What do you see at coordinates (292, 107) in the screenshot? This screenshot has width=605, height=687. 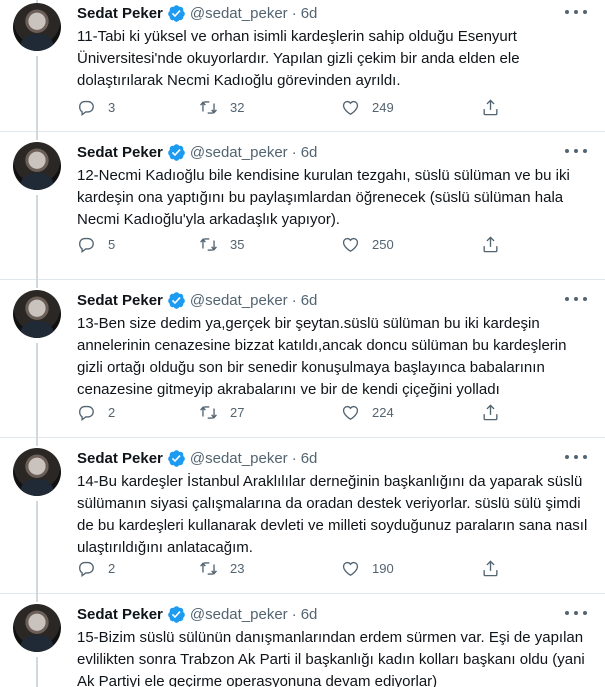 I see `tweet-actions: 3 32 249` at bounding box center [292, 107].